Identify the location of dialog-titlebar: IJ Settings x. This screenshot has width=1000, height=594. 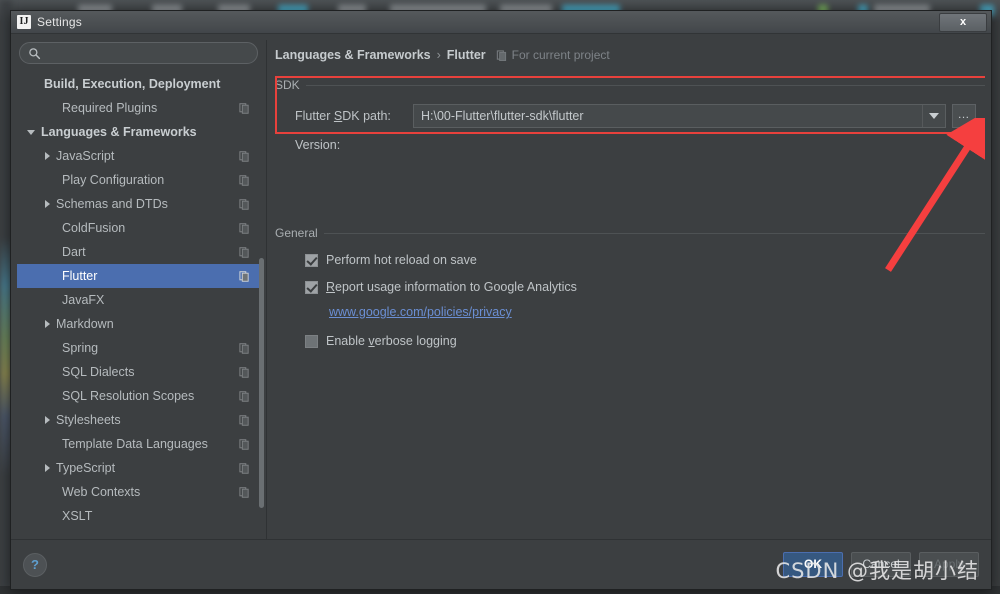
(501, 22).